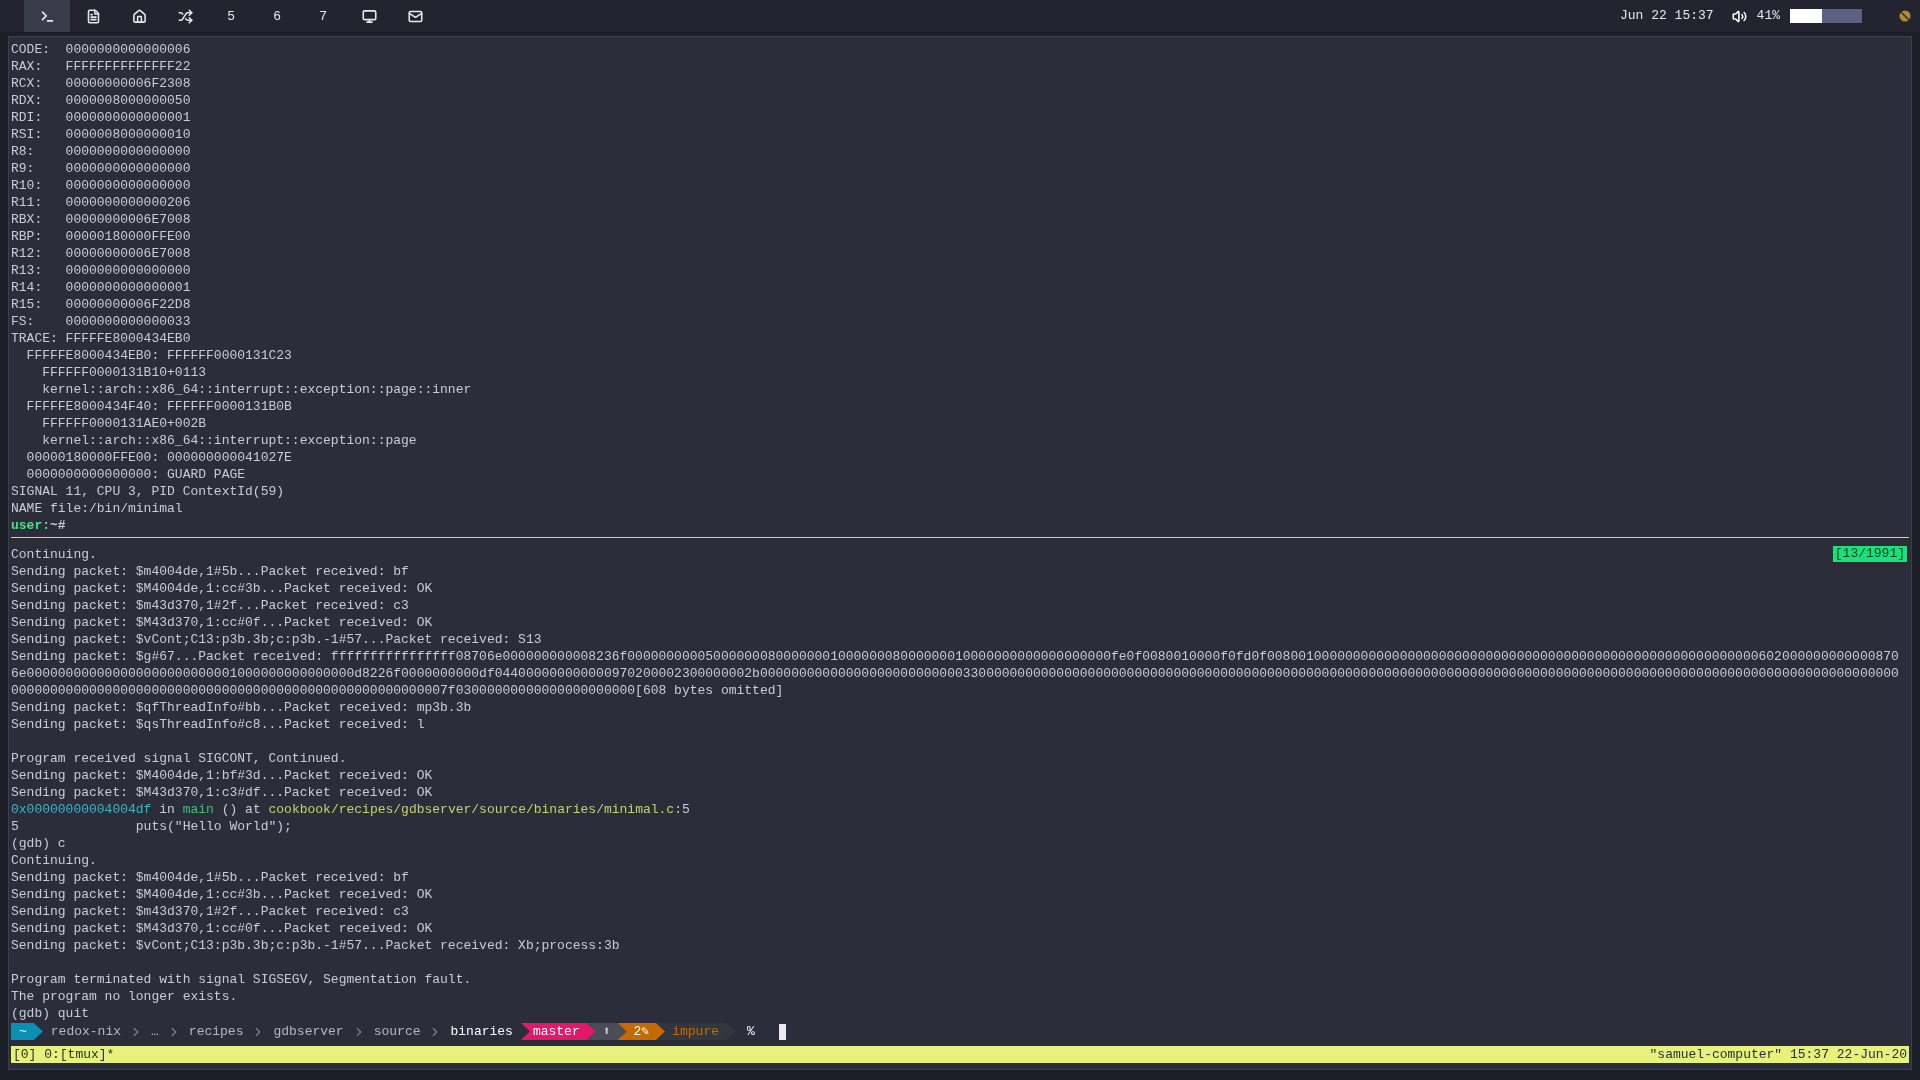  What do you see at coordinates (124, 372) in the screenshot?
I see `terminal-line: FFFFFF0000131B10+0113` at bounding box center [124, 372].